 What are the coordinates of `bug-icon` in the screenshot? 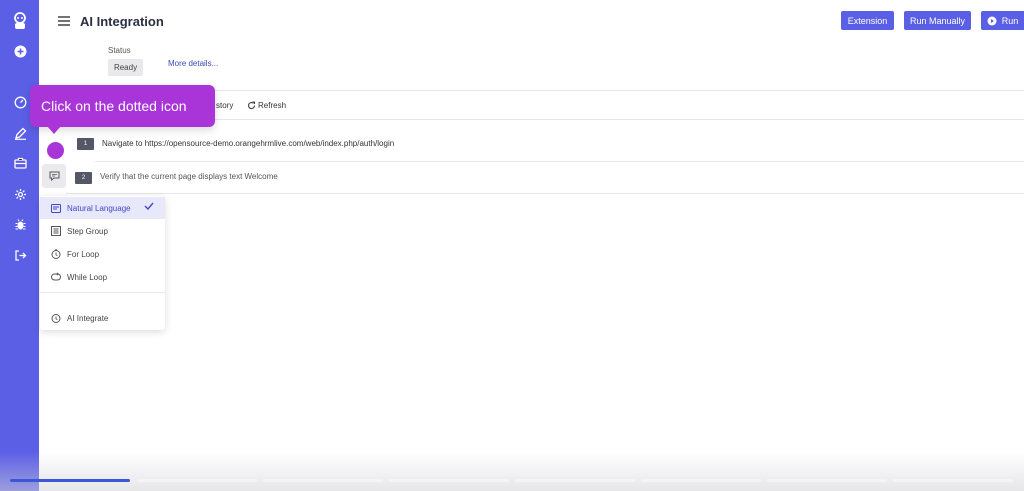 It's located at (20, 224).